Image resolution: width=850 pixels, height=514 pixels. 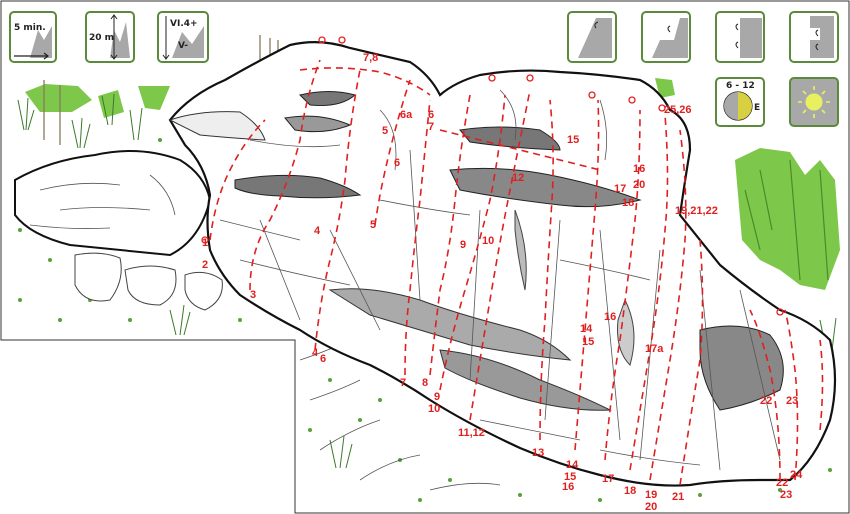 I want to click on overhang-icon, so click(x=666, y=37).